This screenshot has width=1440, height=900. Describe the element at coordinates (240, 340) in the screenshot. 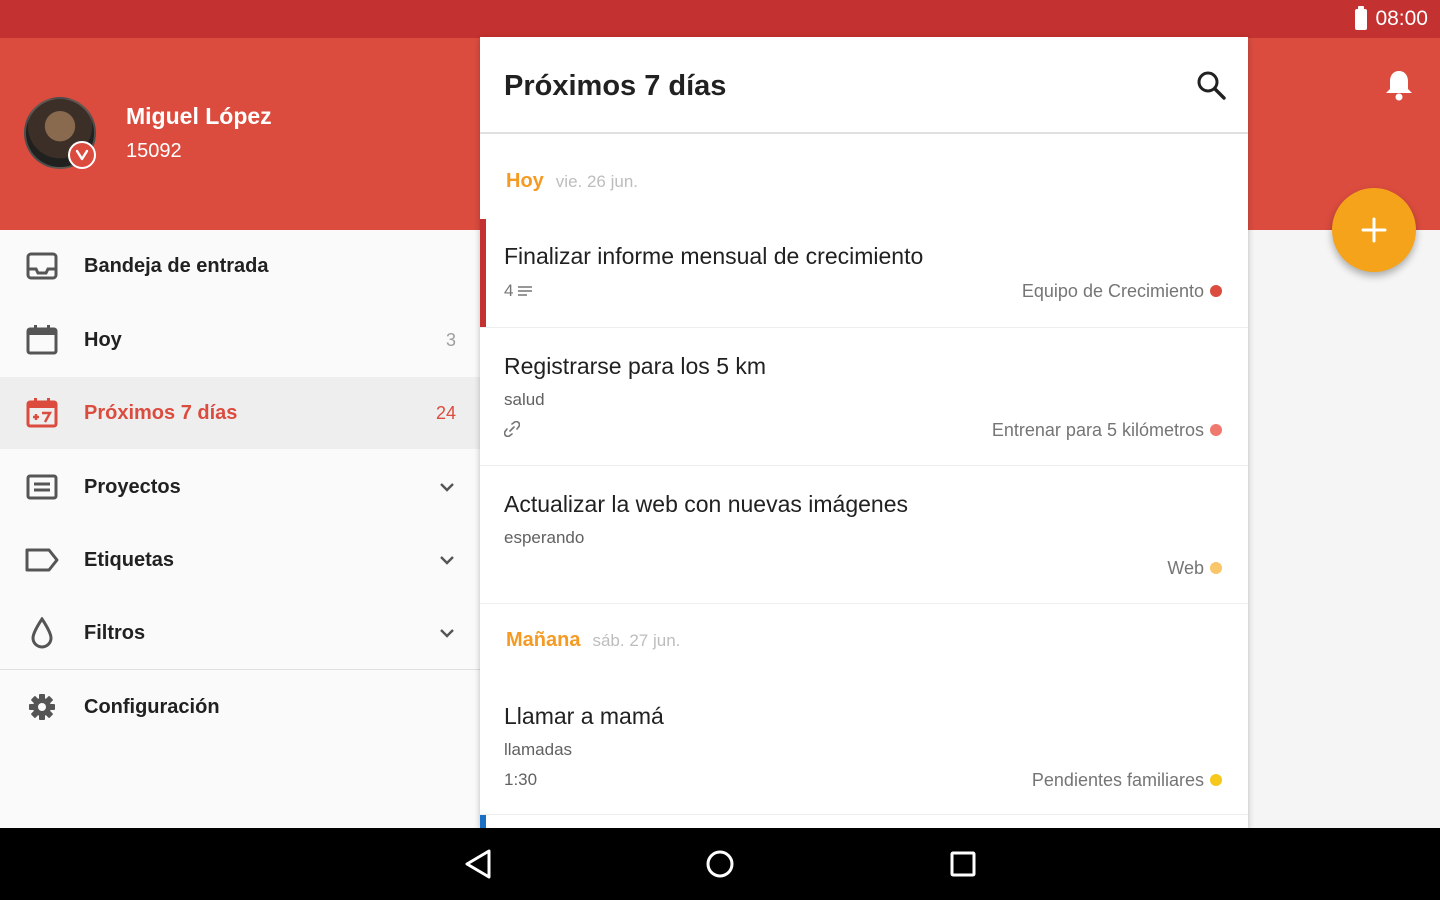

I see `sidebar-item-today: Hoy 3` at that location.